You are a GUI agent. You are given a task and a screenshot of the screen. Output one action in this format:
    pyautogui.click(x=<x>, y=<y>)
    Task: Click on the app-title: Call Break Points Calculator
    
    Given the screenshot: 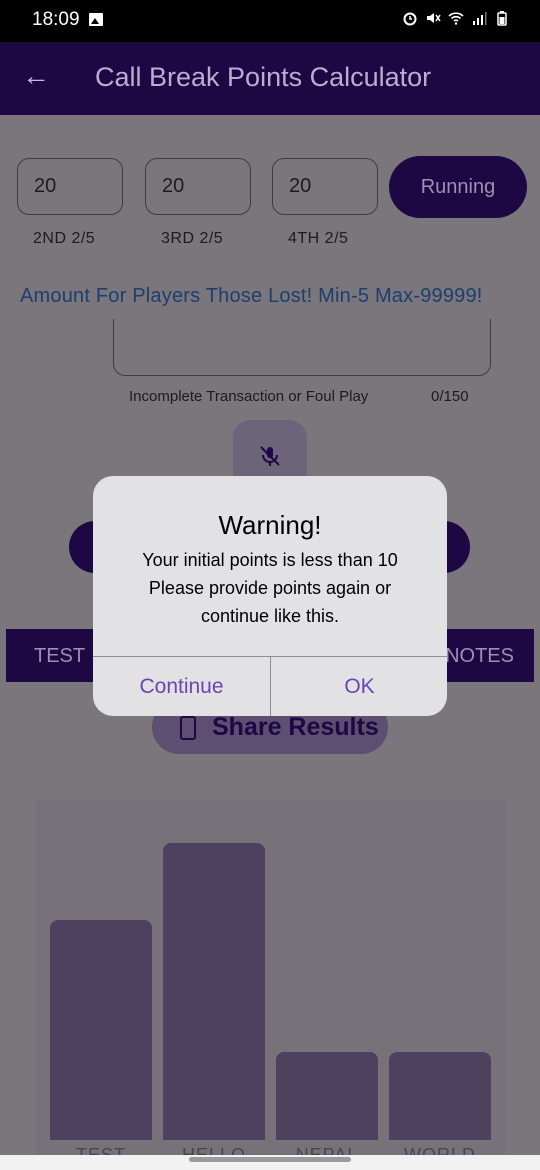 What is the action you would take?
    pyautogui.click(x=263, y=77)
    